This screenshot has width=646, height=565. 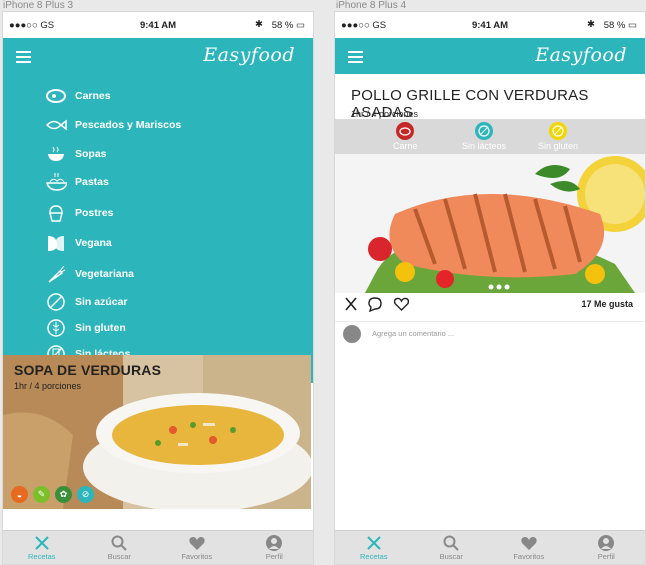 I want to click on frame-label-left: iPhone 8 Plus 3, so click(x=38, y=5).